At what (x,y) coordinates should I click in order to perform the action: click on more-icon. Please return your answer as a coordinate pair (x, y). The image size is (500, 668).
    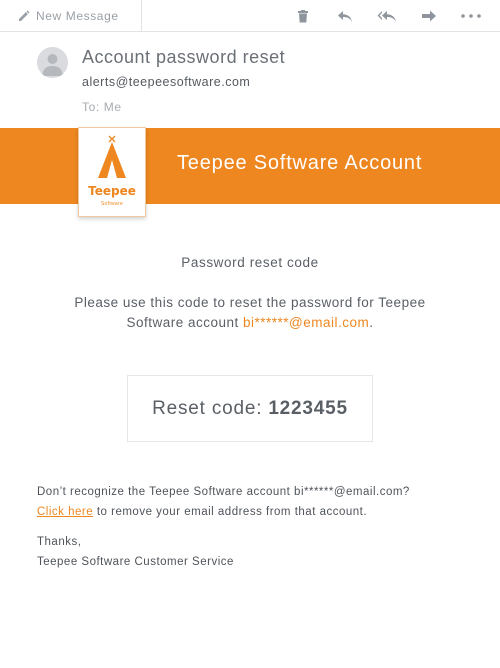
    Looking at the image, I should click on (471, 16).